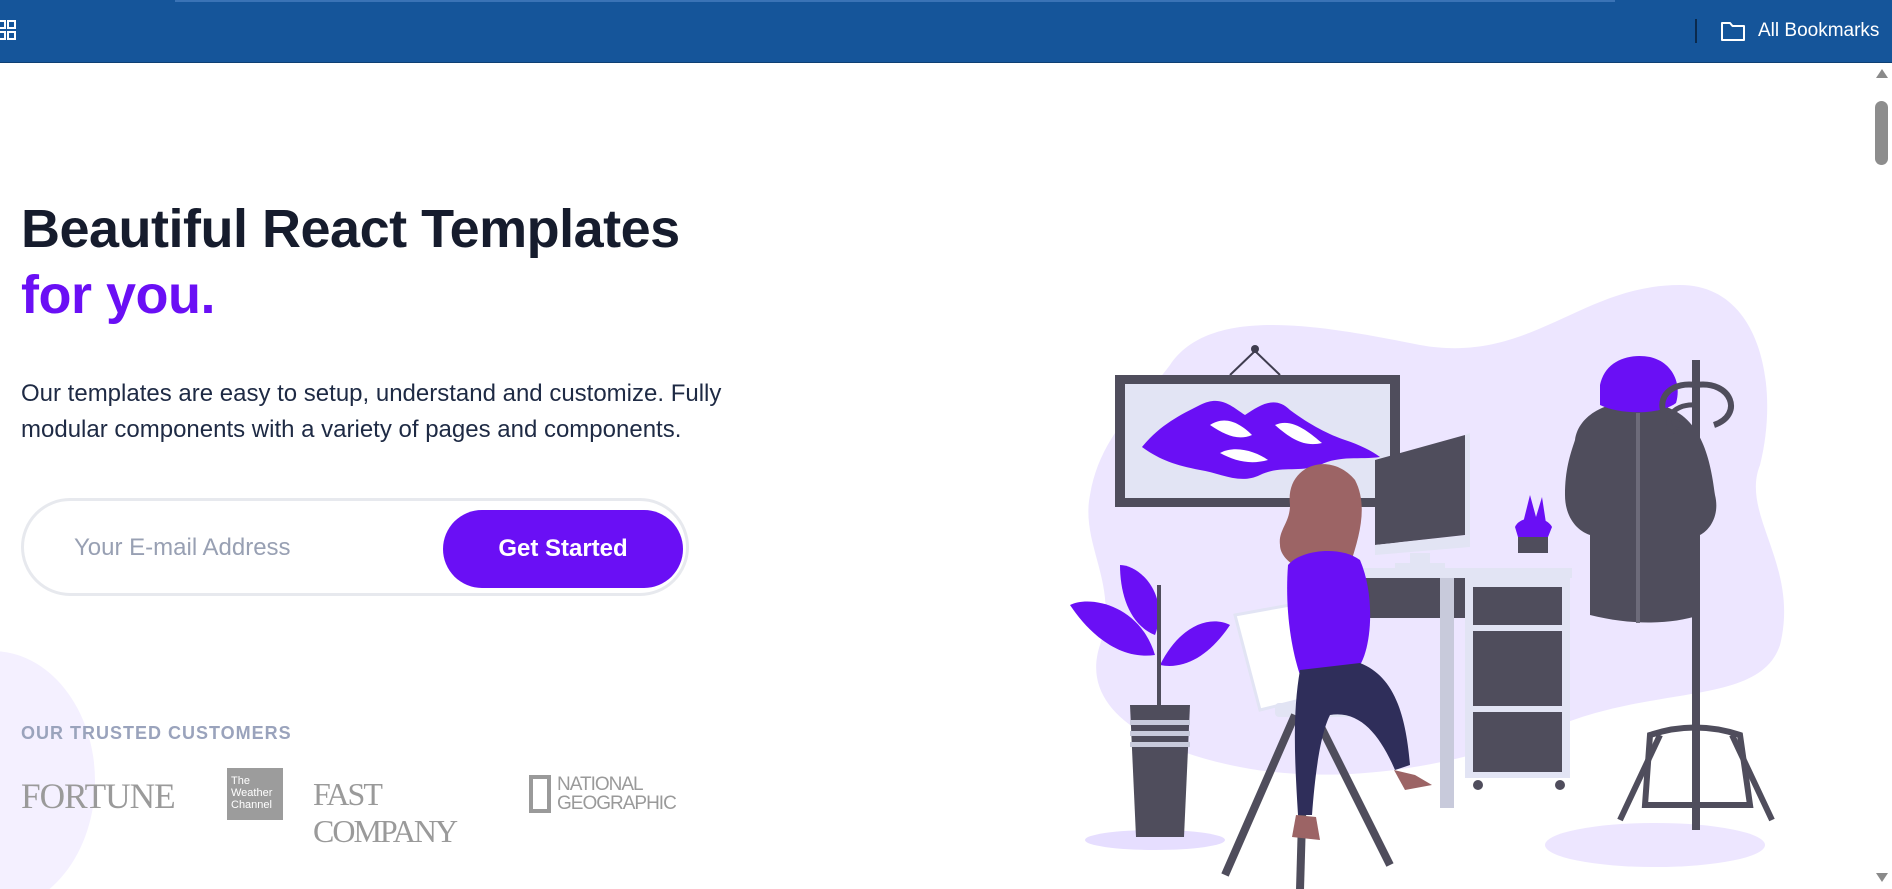  I want to click on weather-channel-logo: The Weather Channel, so click(255, 794).